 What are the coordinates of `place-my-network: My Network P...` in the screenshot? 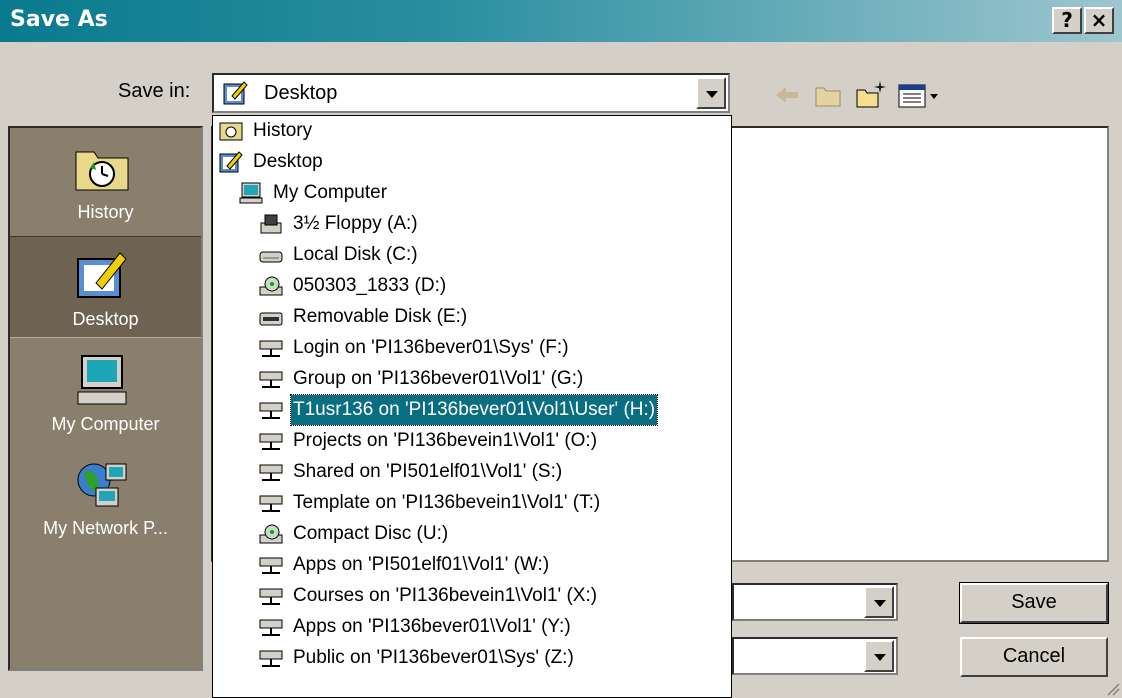 It's located at (105, 496).